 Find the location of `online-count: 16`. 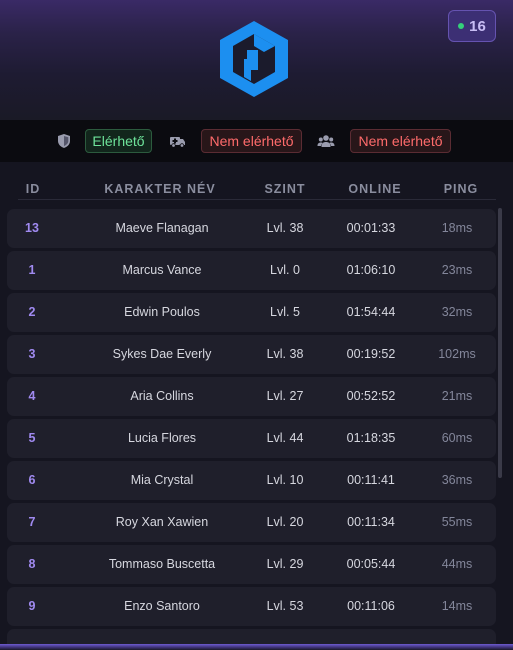

online-count: 16 is located at coordinates (477, 26).